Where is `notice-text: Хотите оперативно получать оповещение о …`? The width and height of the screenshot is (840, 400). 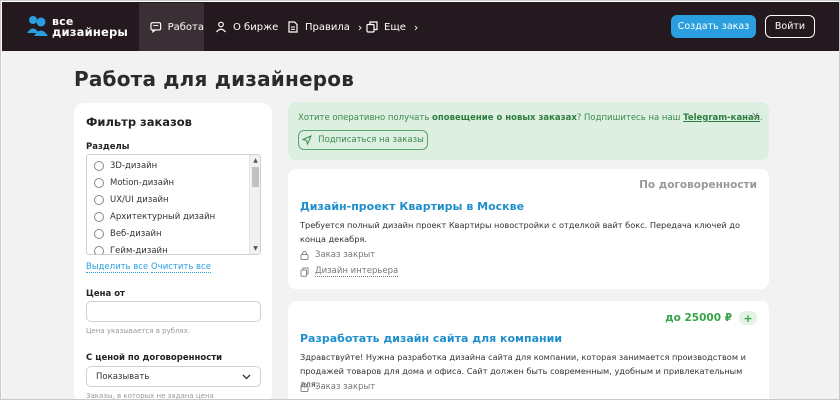
notice-text: Хотите оперативно получать оповещение о … is located at coordinates (530, 118).